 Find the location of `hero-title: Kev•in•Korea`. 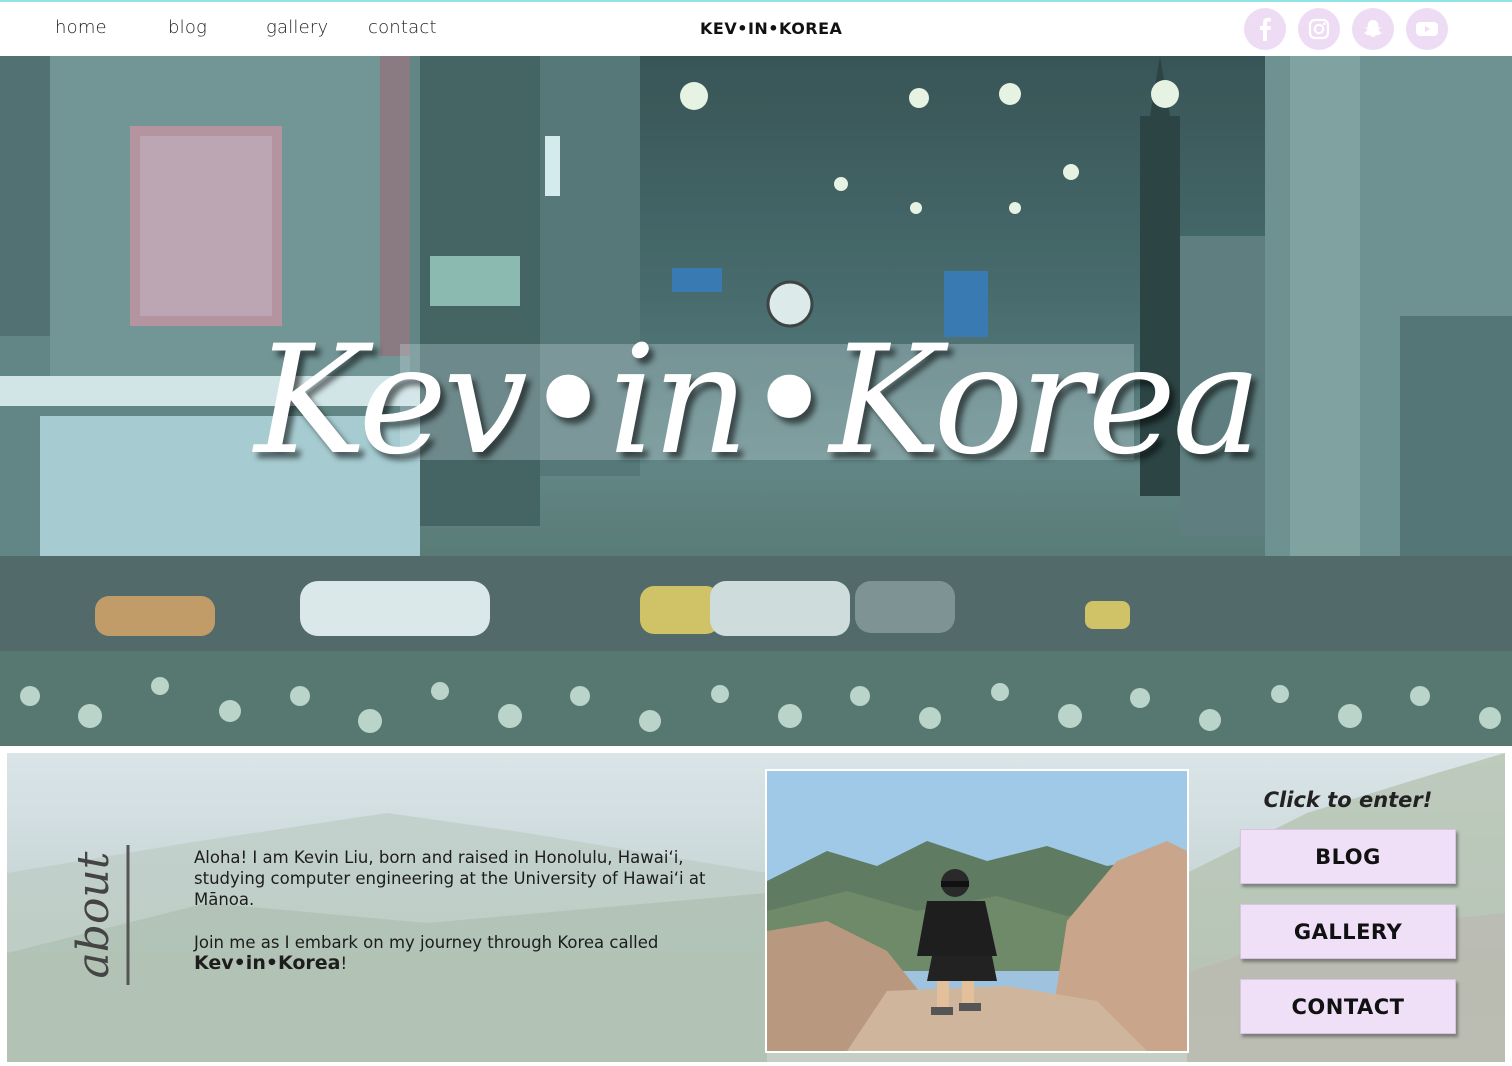

hero-title: Kev•in•Korea is located at coordinates (757, 401).